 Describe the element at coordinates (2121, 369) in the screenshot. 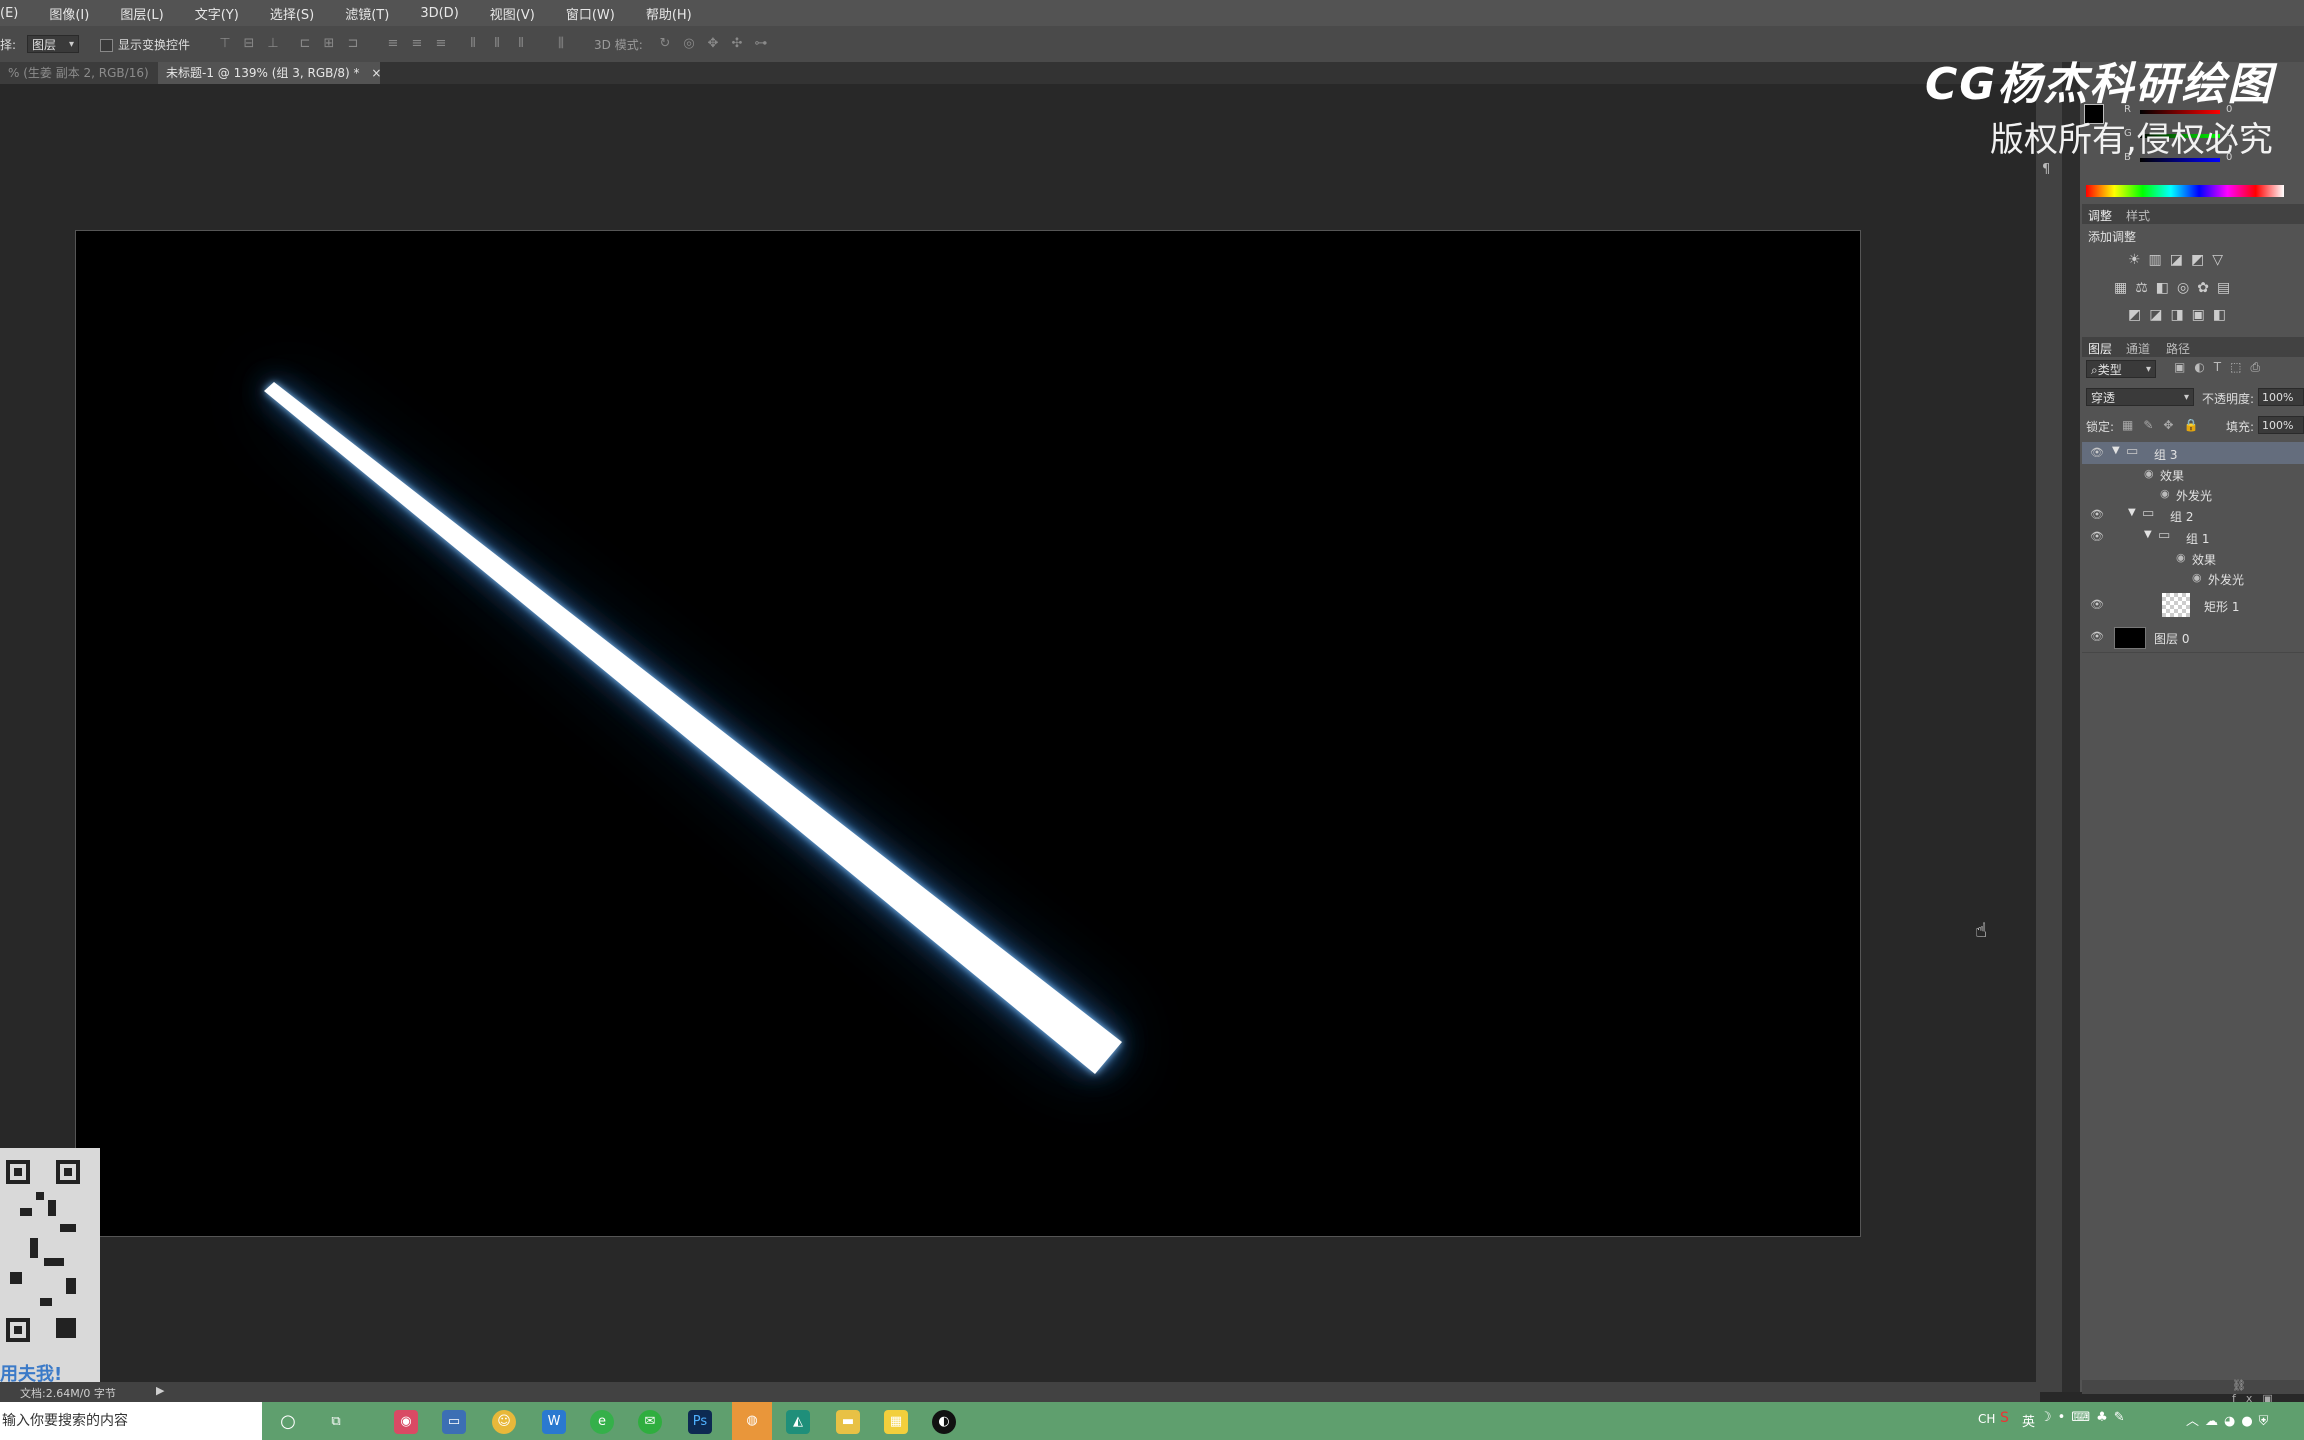

I see `layer-filter-dropdown: ⌕类型` at that location.